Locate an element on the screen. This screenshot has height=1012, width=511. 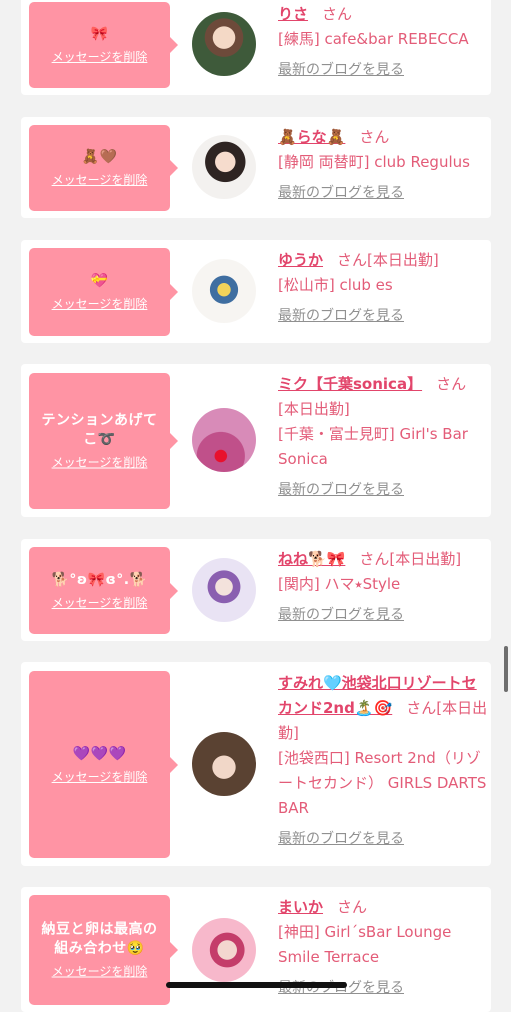
message-text: 納豆と卵は最高の組み合わせ🥹 is located at coordinates (99, 939).